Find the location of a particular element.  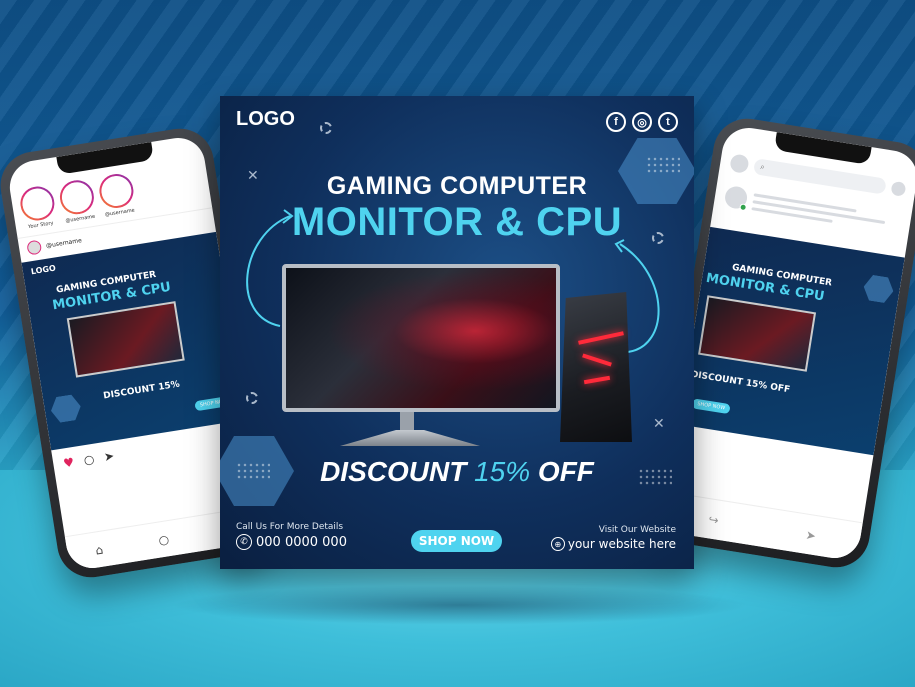

post-title-line2: MONITOR & CPU is located at coordinates (457, 222).